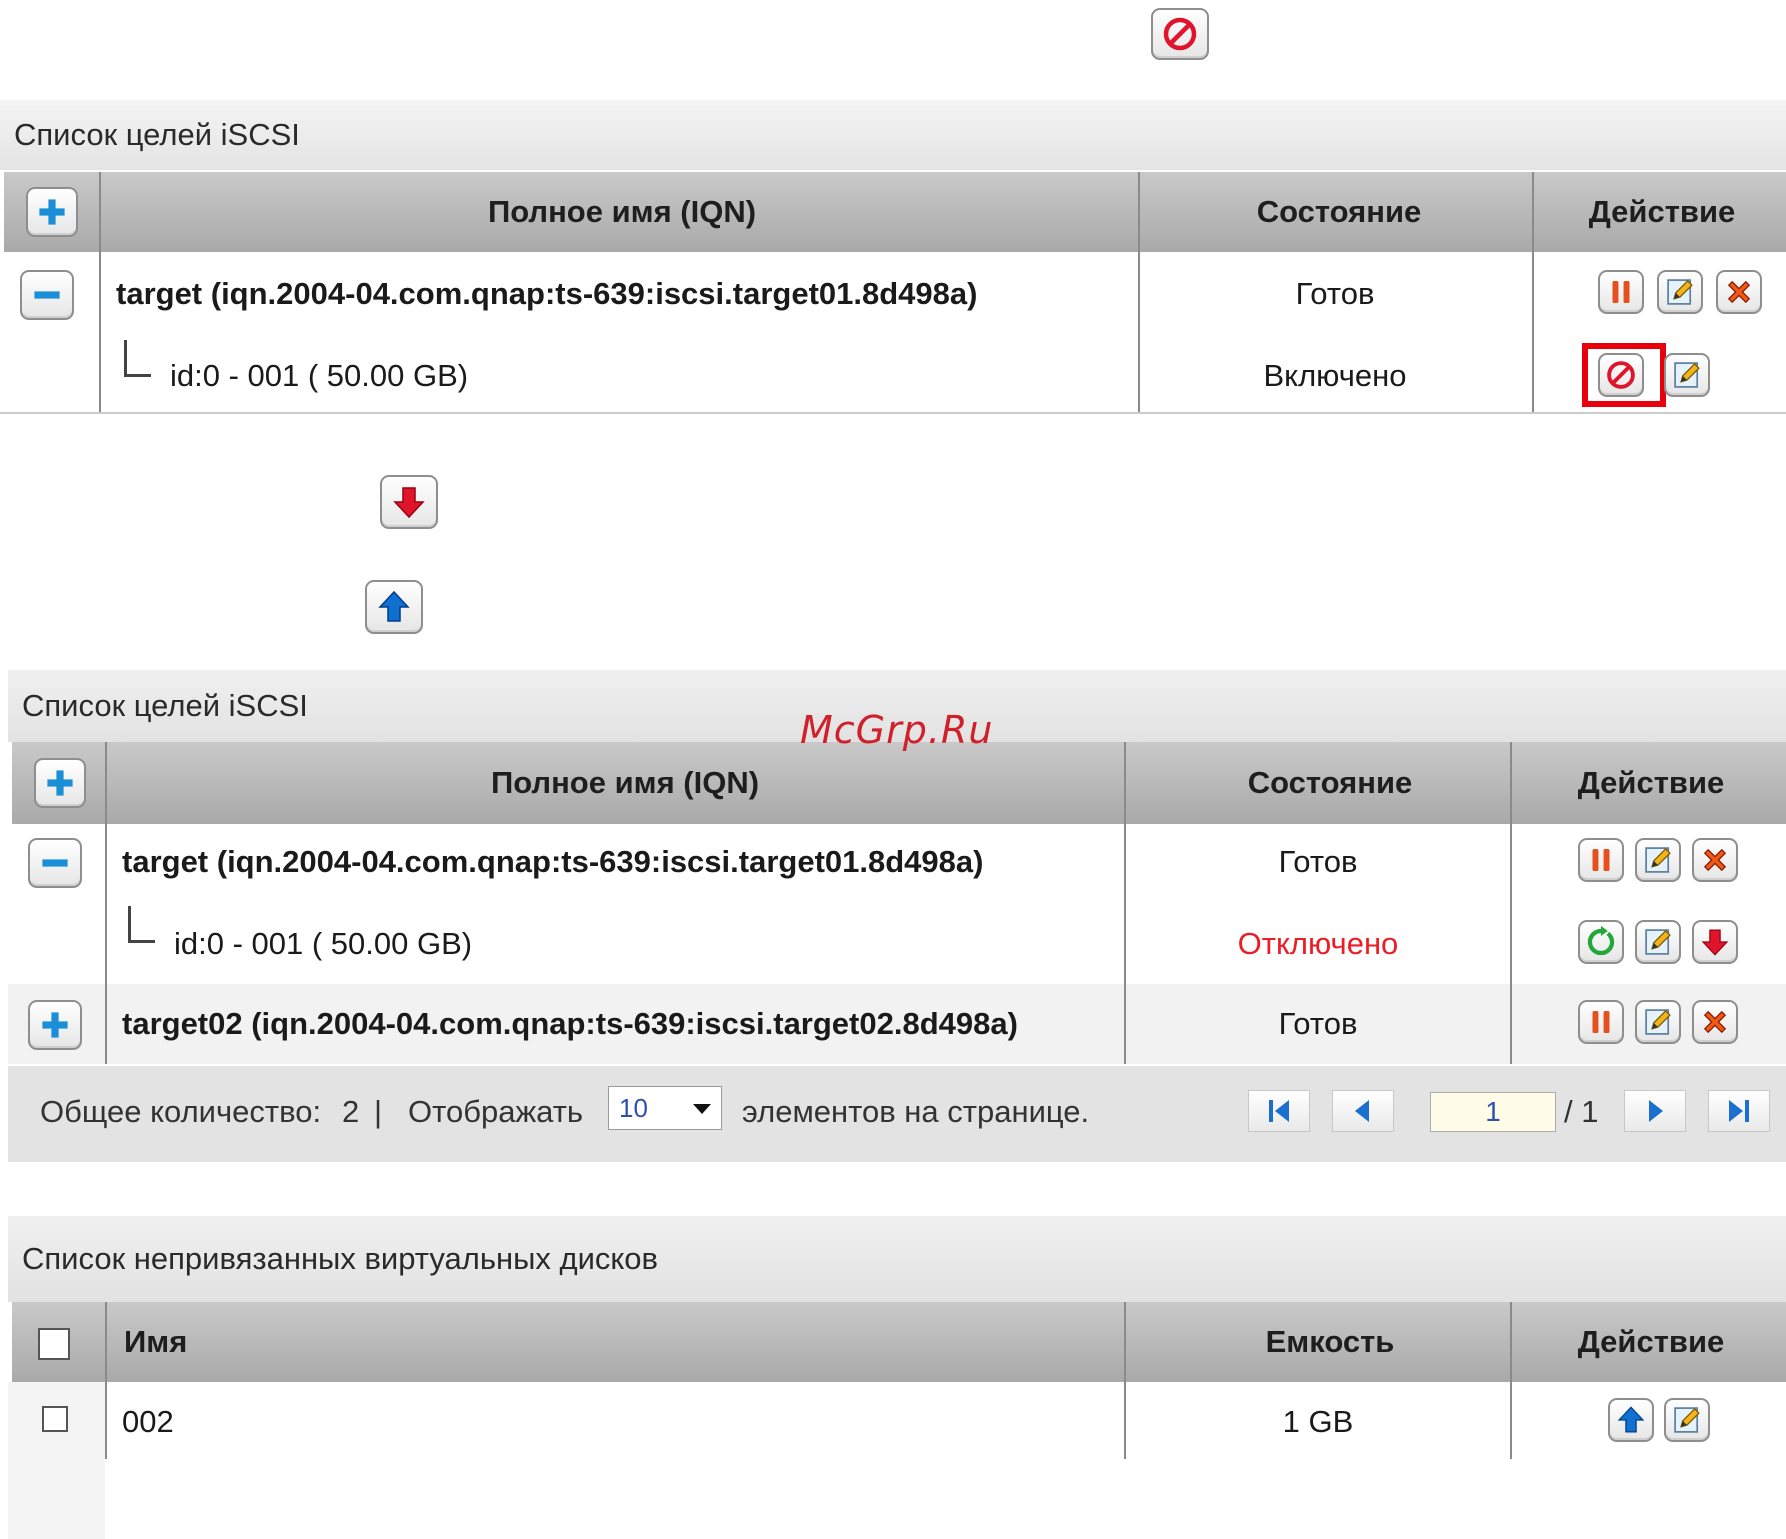 Image resolution: width=1786 pixels, height=1539 pixels. I want to click on edit-disk-button, so click(1687, 1420).